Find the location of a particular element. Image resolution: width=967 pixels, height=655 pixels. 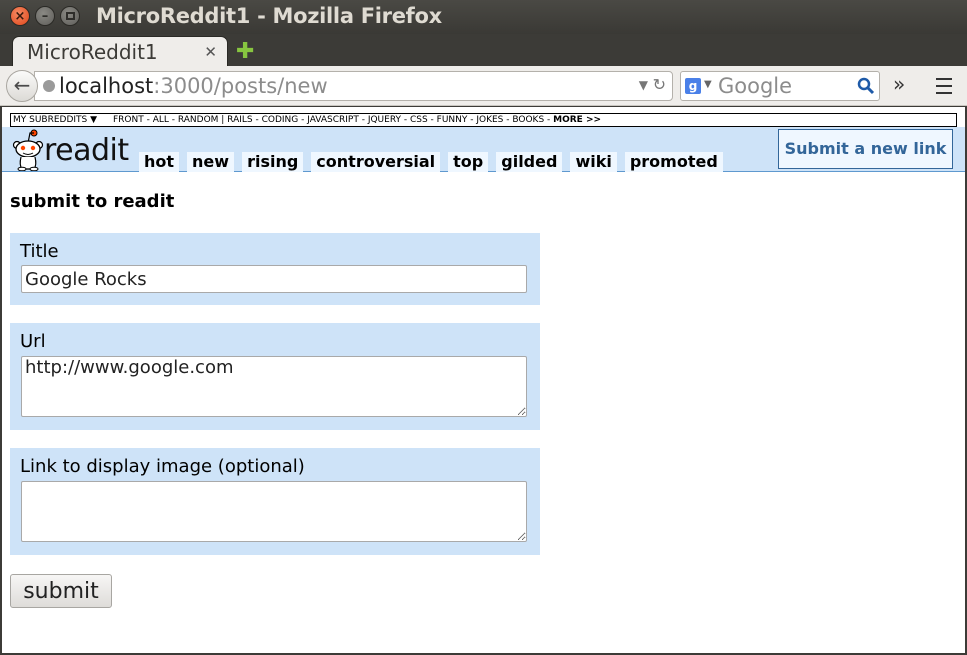

image-link-textarea is located at coordinates (274, 511).